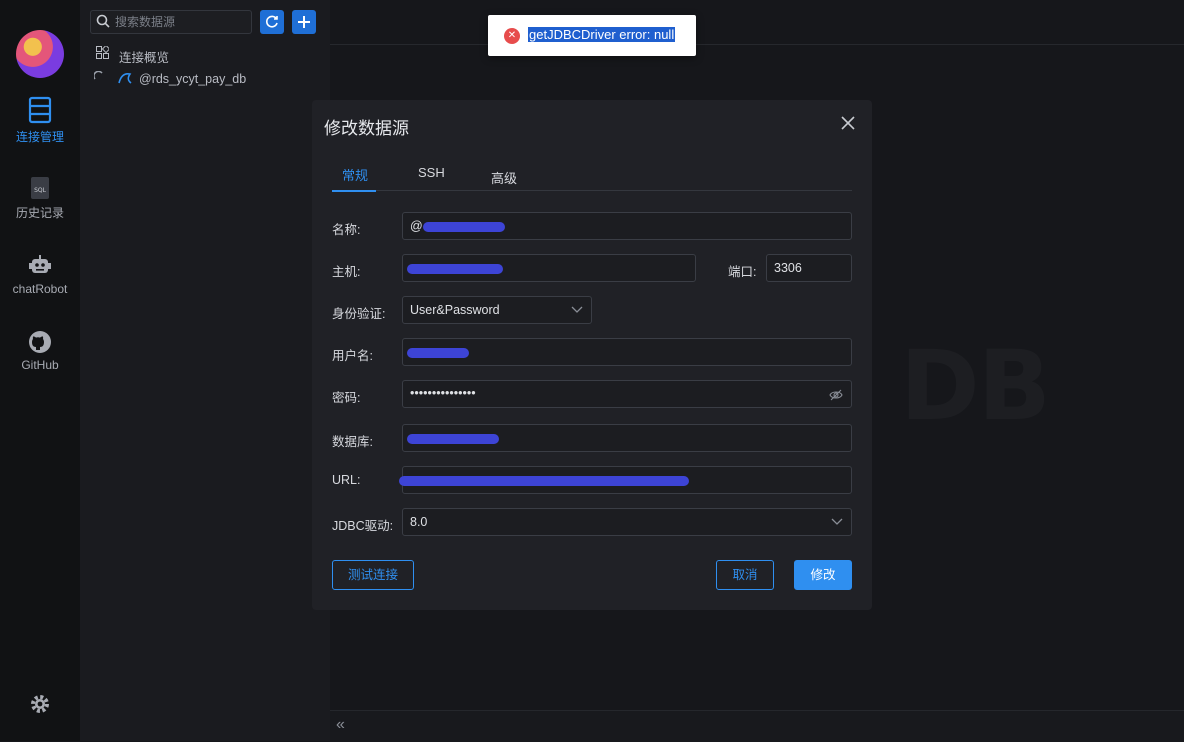 The image size is (1184, 742). I want to click on database-label: 数据库:, so click(352, 442).